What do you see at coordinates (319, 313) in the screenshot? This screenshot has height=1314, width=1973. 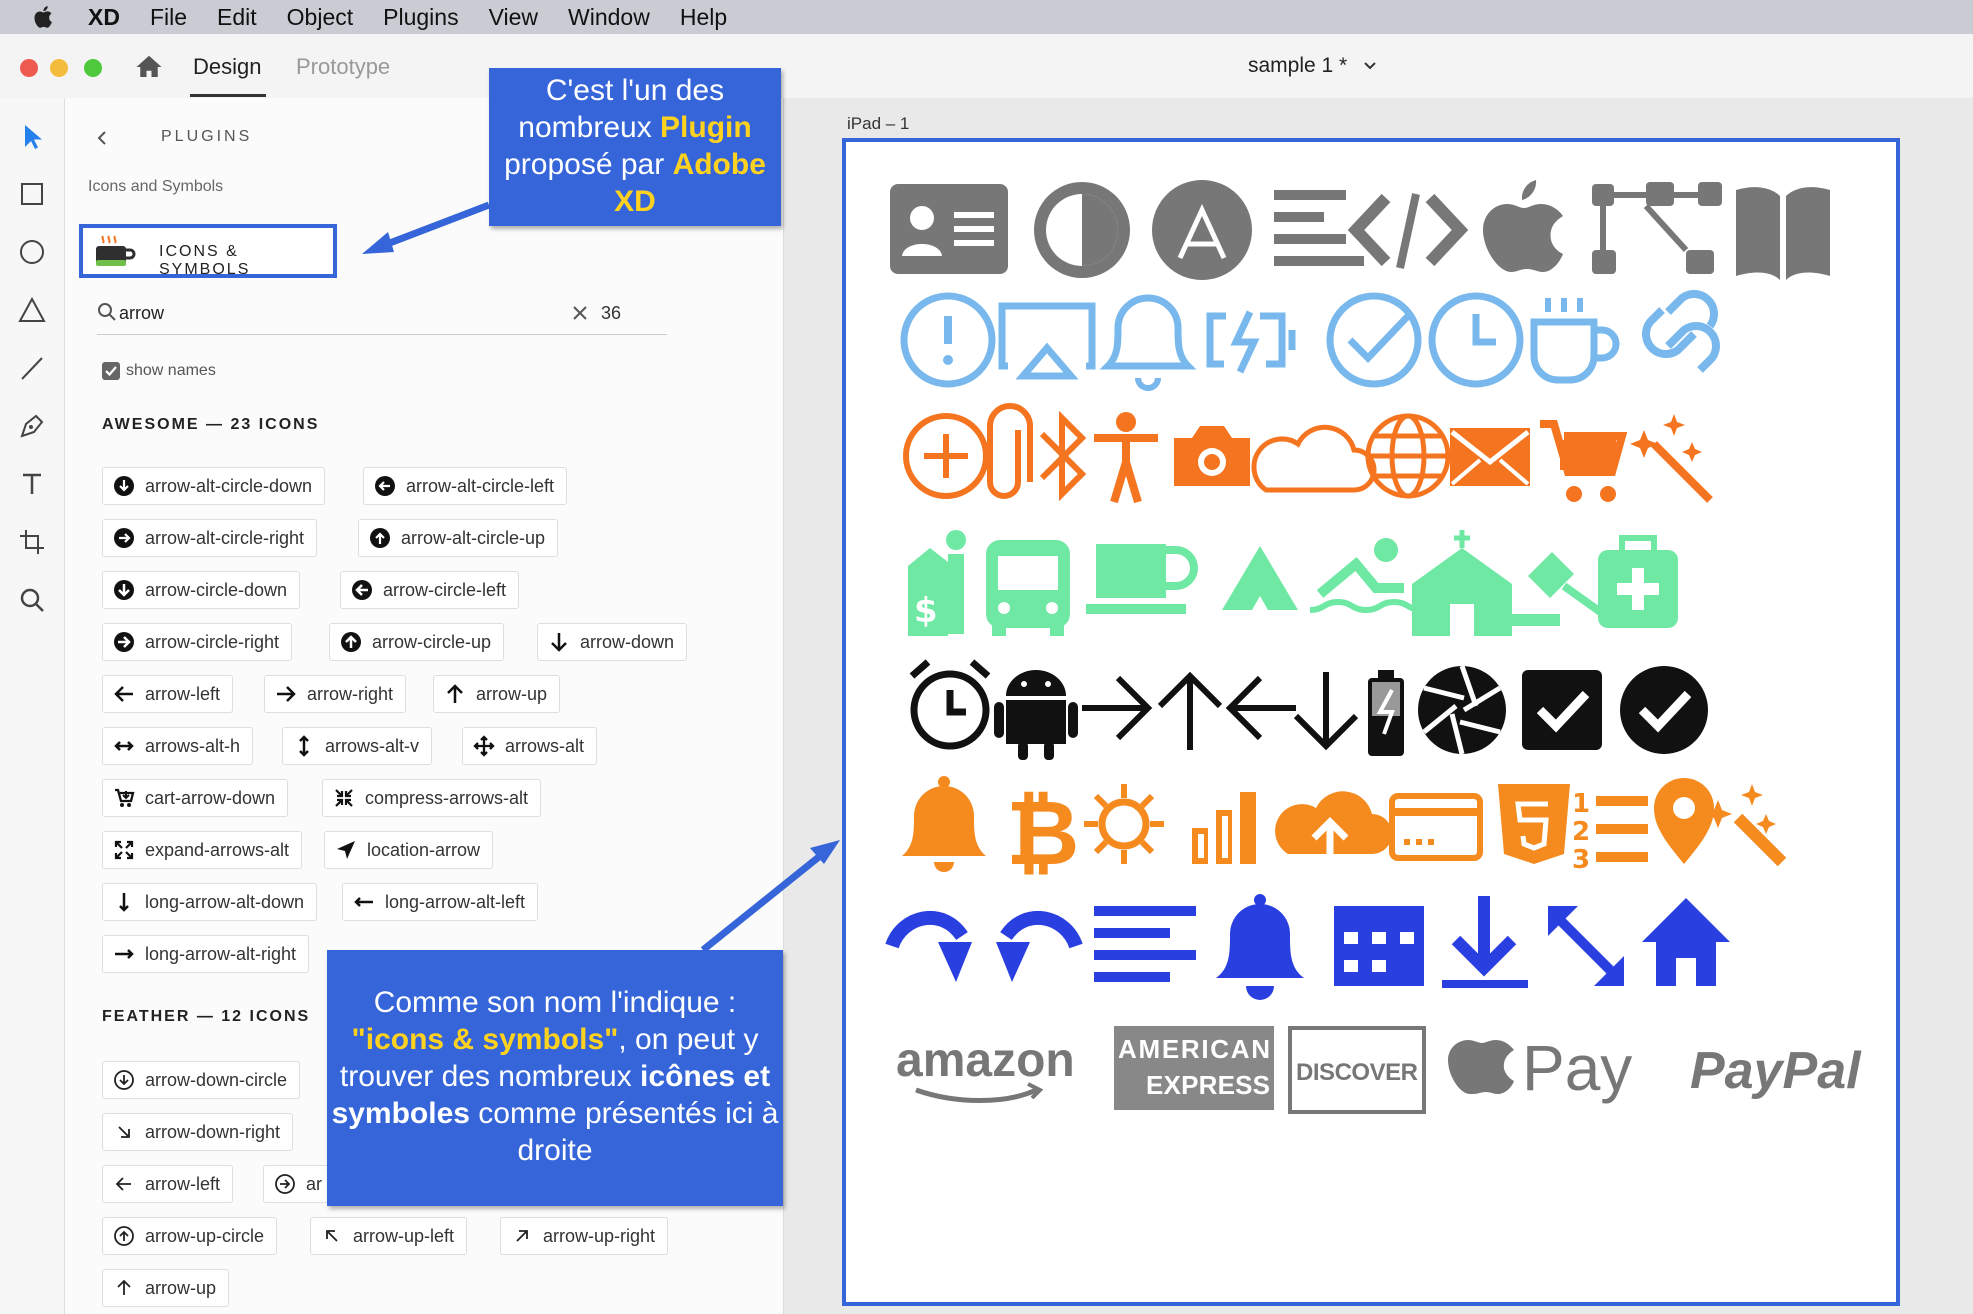 I see `search-input` at bounding box center [319, 313].